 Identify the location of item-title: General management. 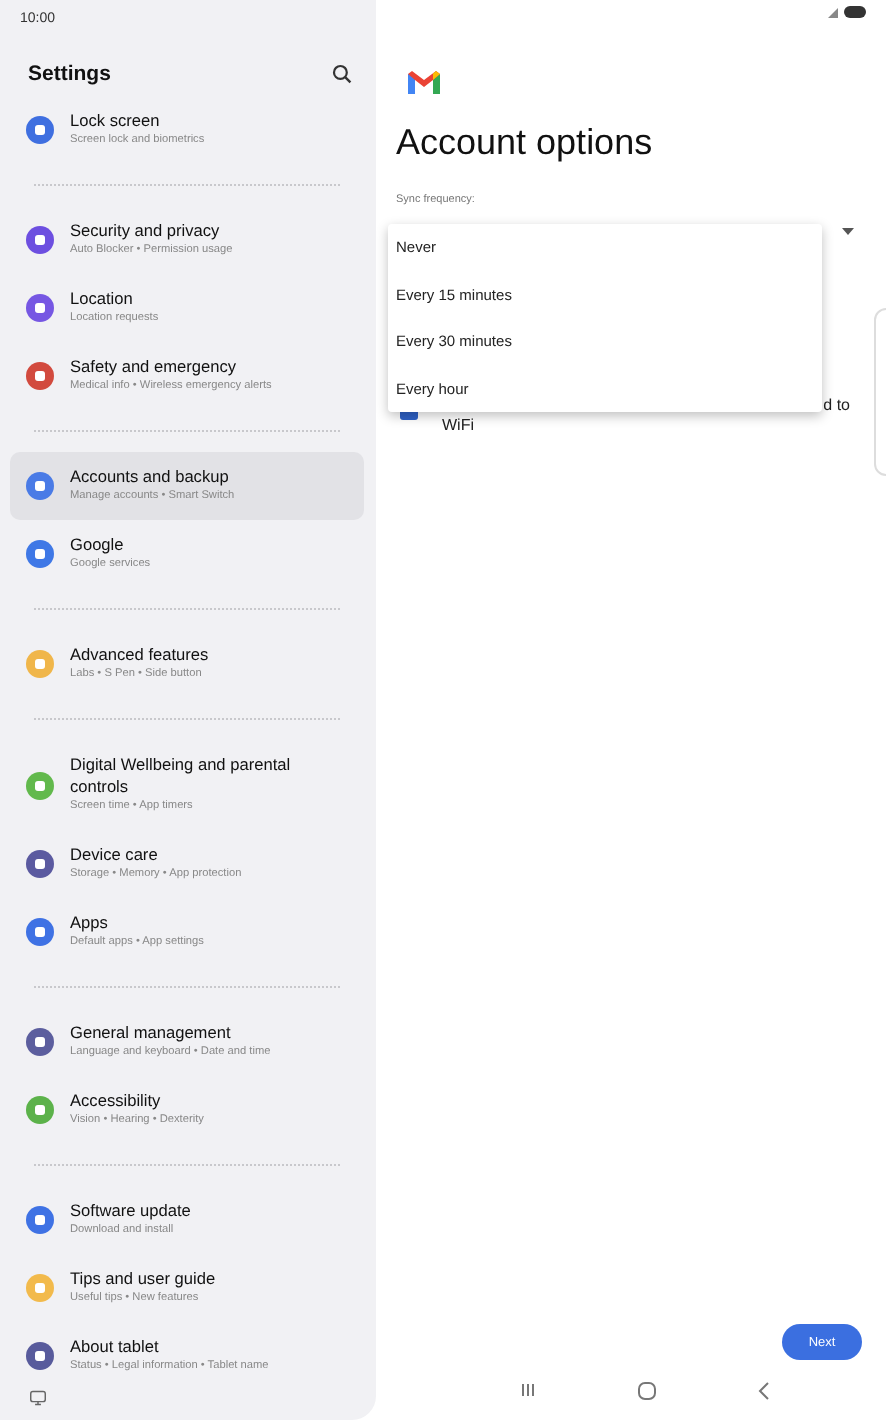
(151, 1033).